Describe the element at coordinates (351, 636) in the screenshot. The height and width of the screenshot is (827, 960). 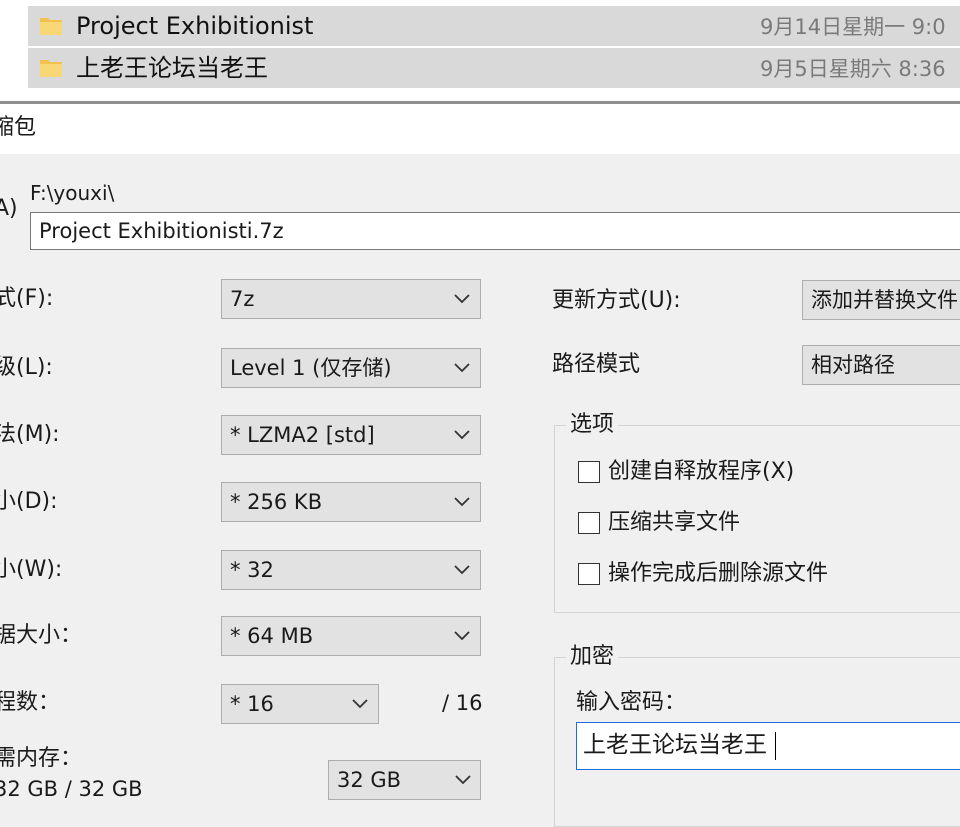
I see `solid-block-select: * 64 MB` at that location.